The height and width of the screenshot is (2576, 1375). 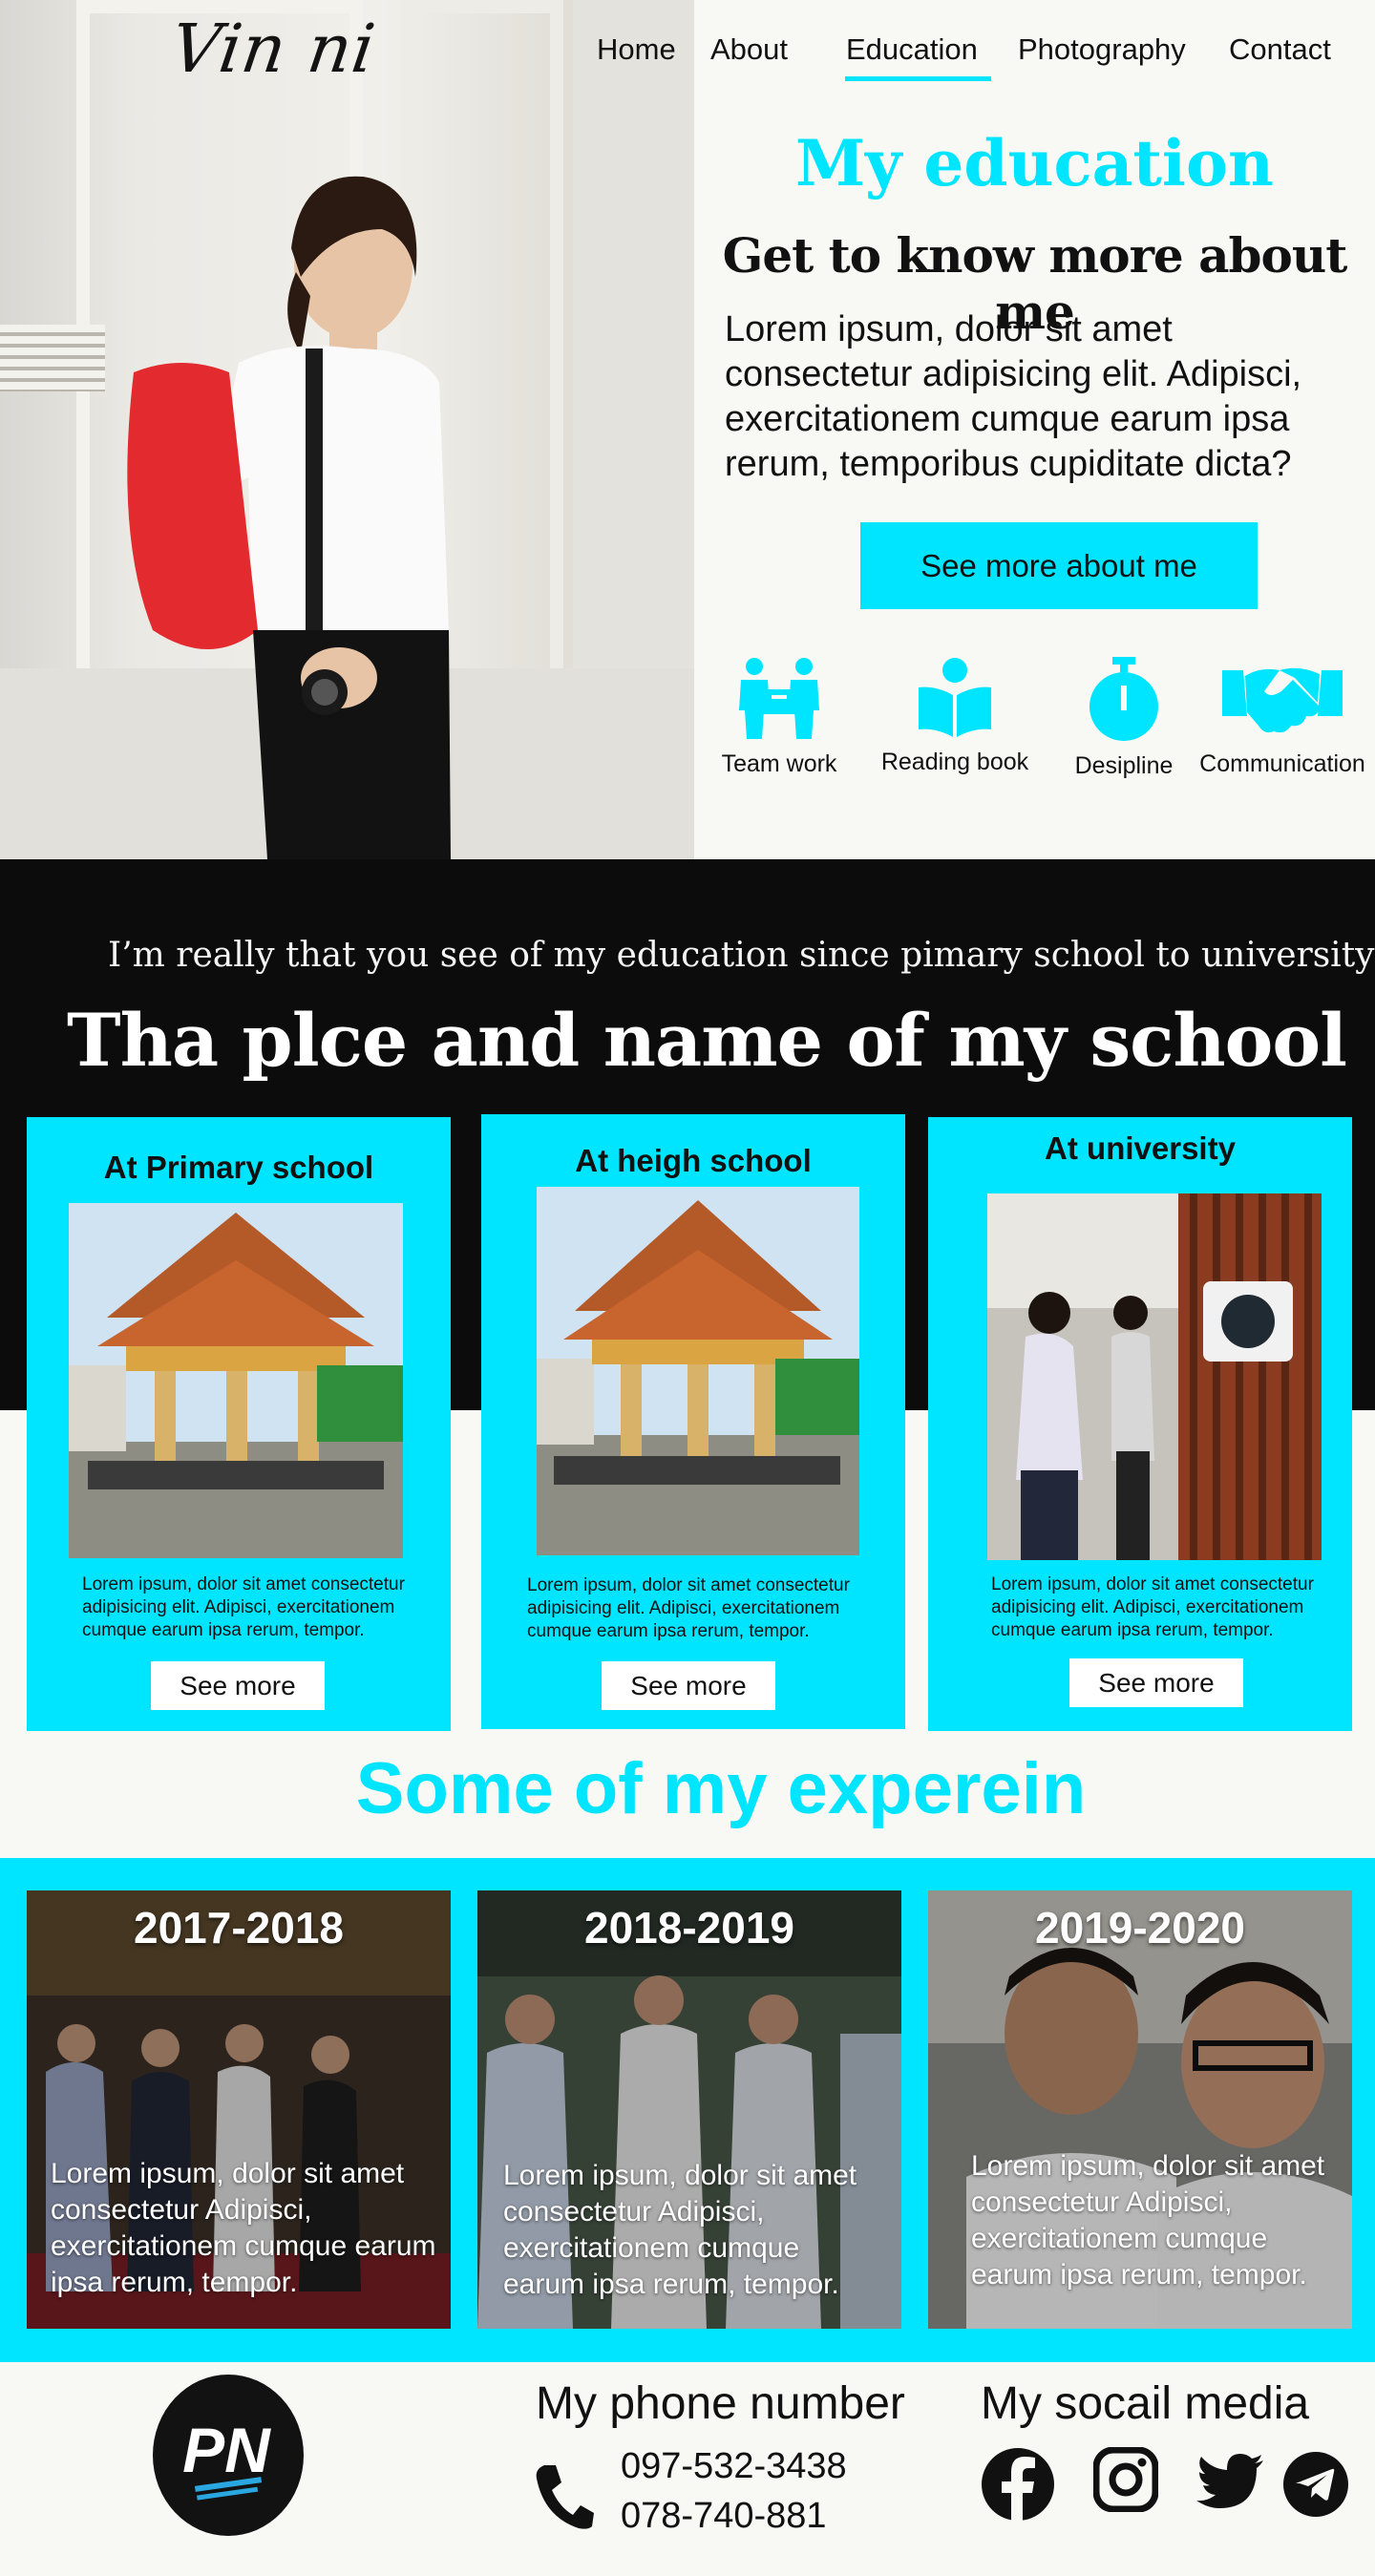 What do you see at coordinates (239, 1928) in the screenshot?
I see `experience-year: 2017-2018` at bounding box center [239, 1928].